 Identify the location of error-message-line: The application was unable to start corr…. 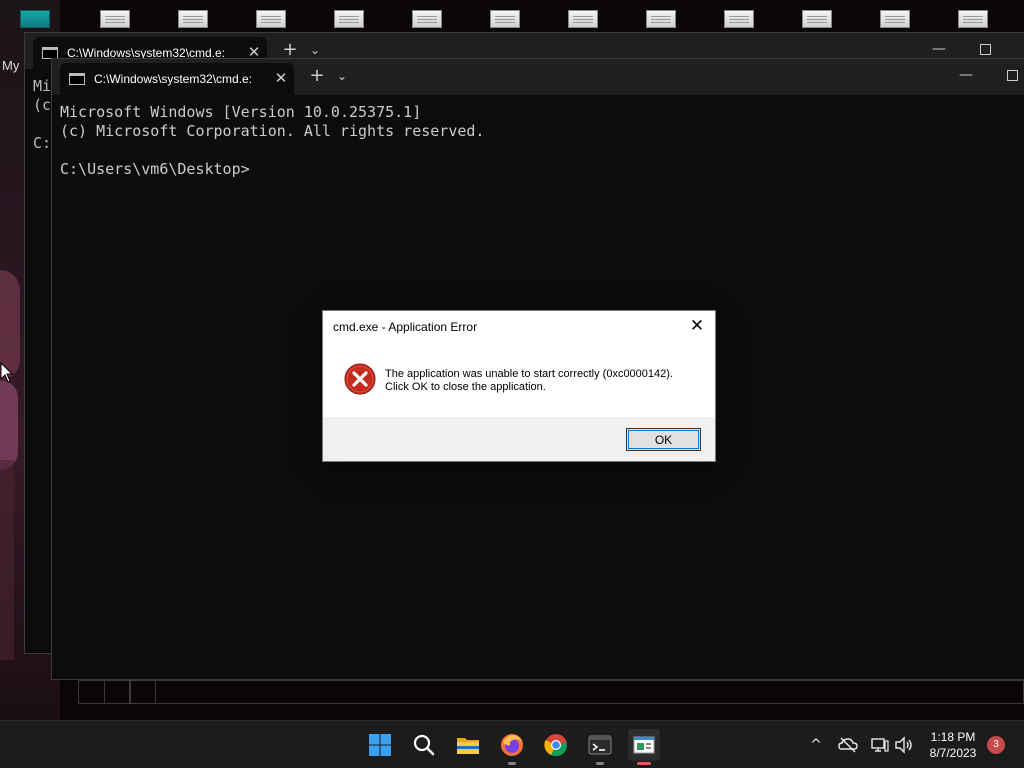
(529, 374).